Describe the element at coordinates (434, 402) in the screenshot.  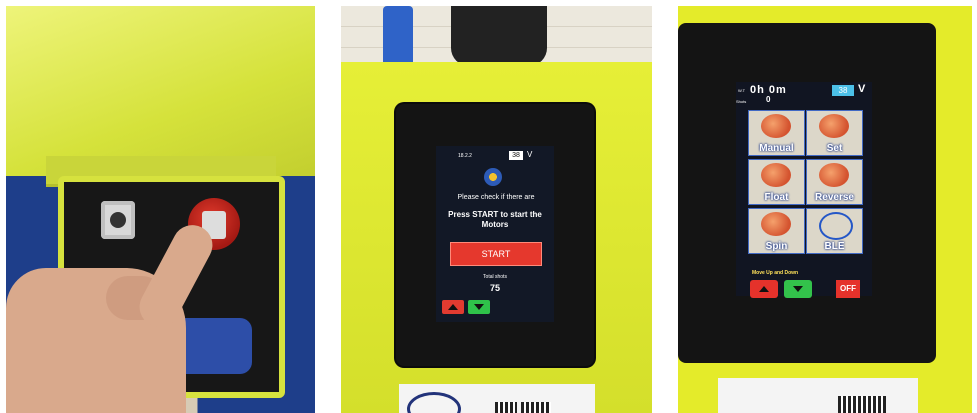
I see `brand-logo-icon` at that location.